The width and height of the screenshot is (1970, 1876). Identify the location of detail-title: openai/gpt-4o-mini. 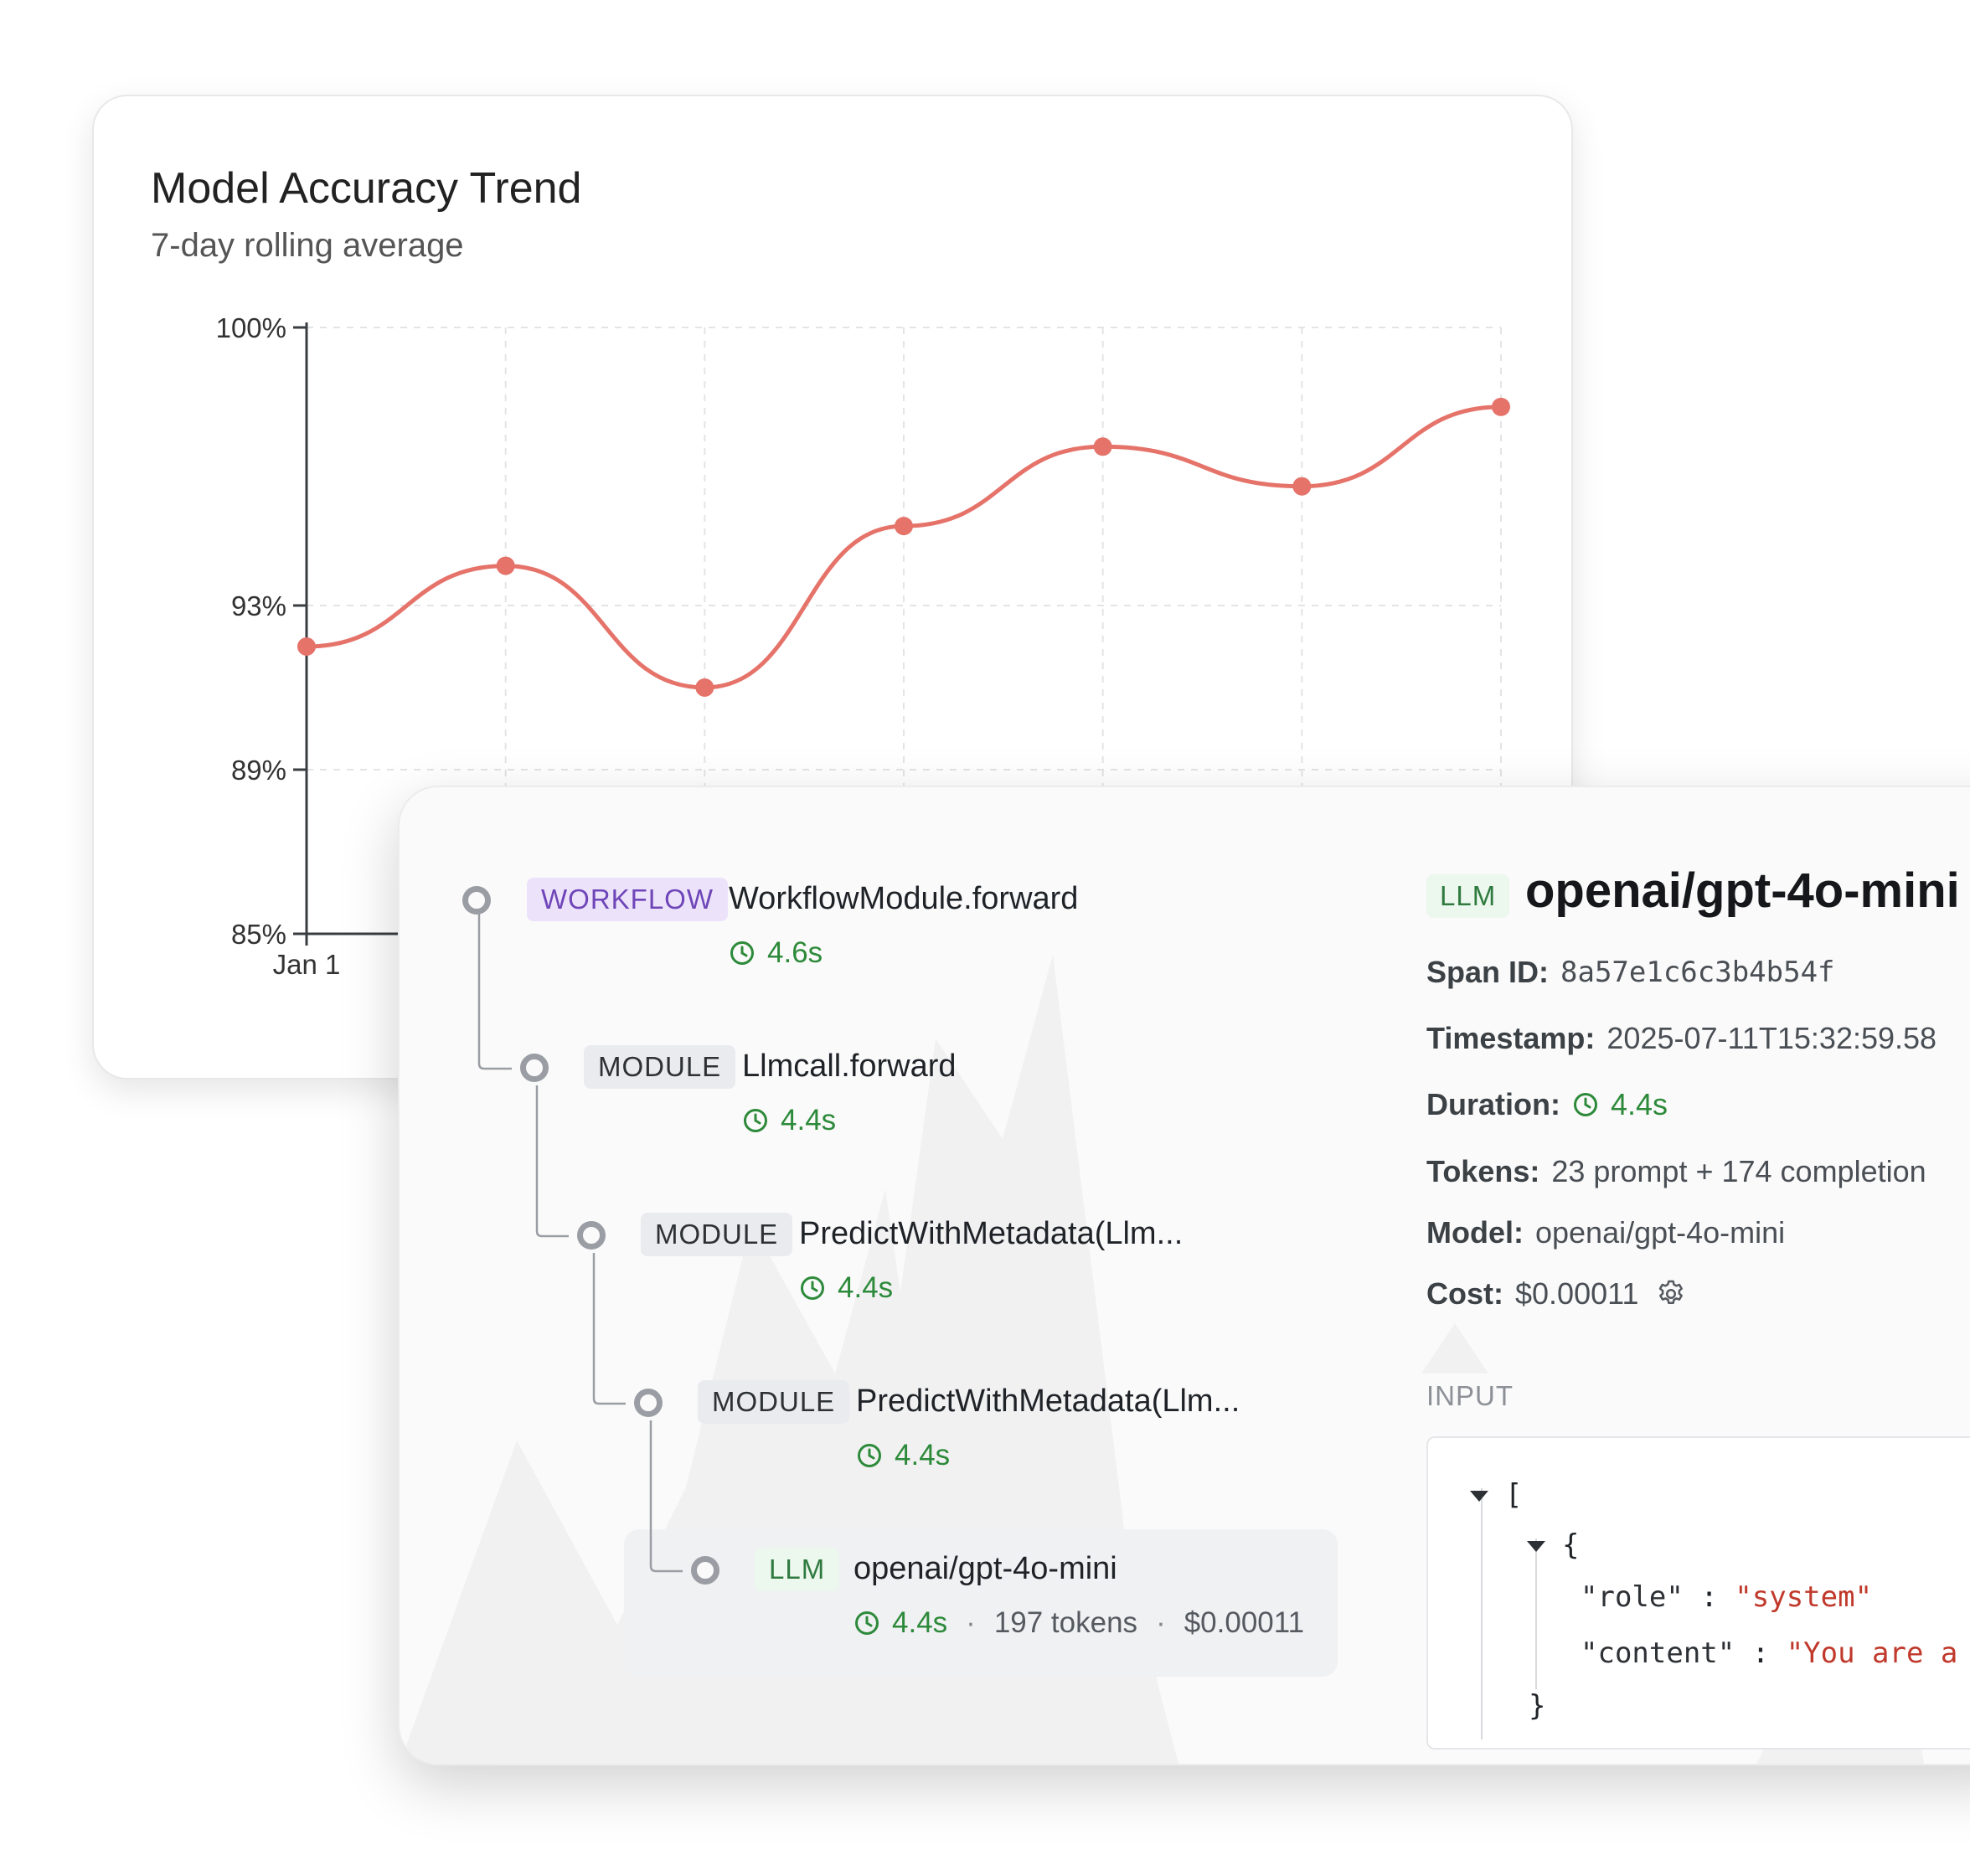
(1742, 890).